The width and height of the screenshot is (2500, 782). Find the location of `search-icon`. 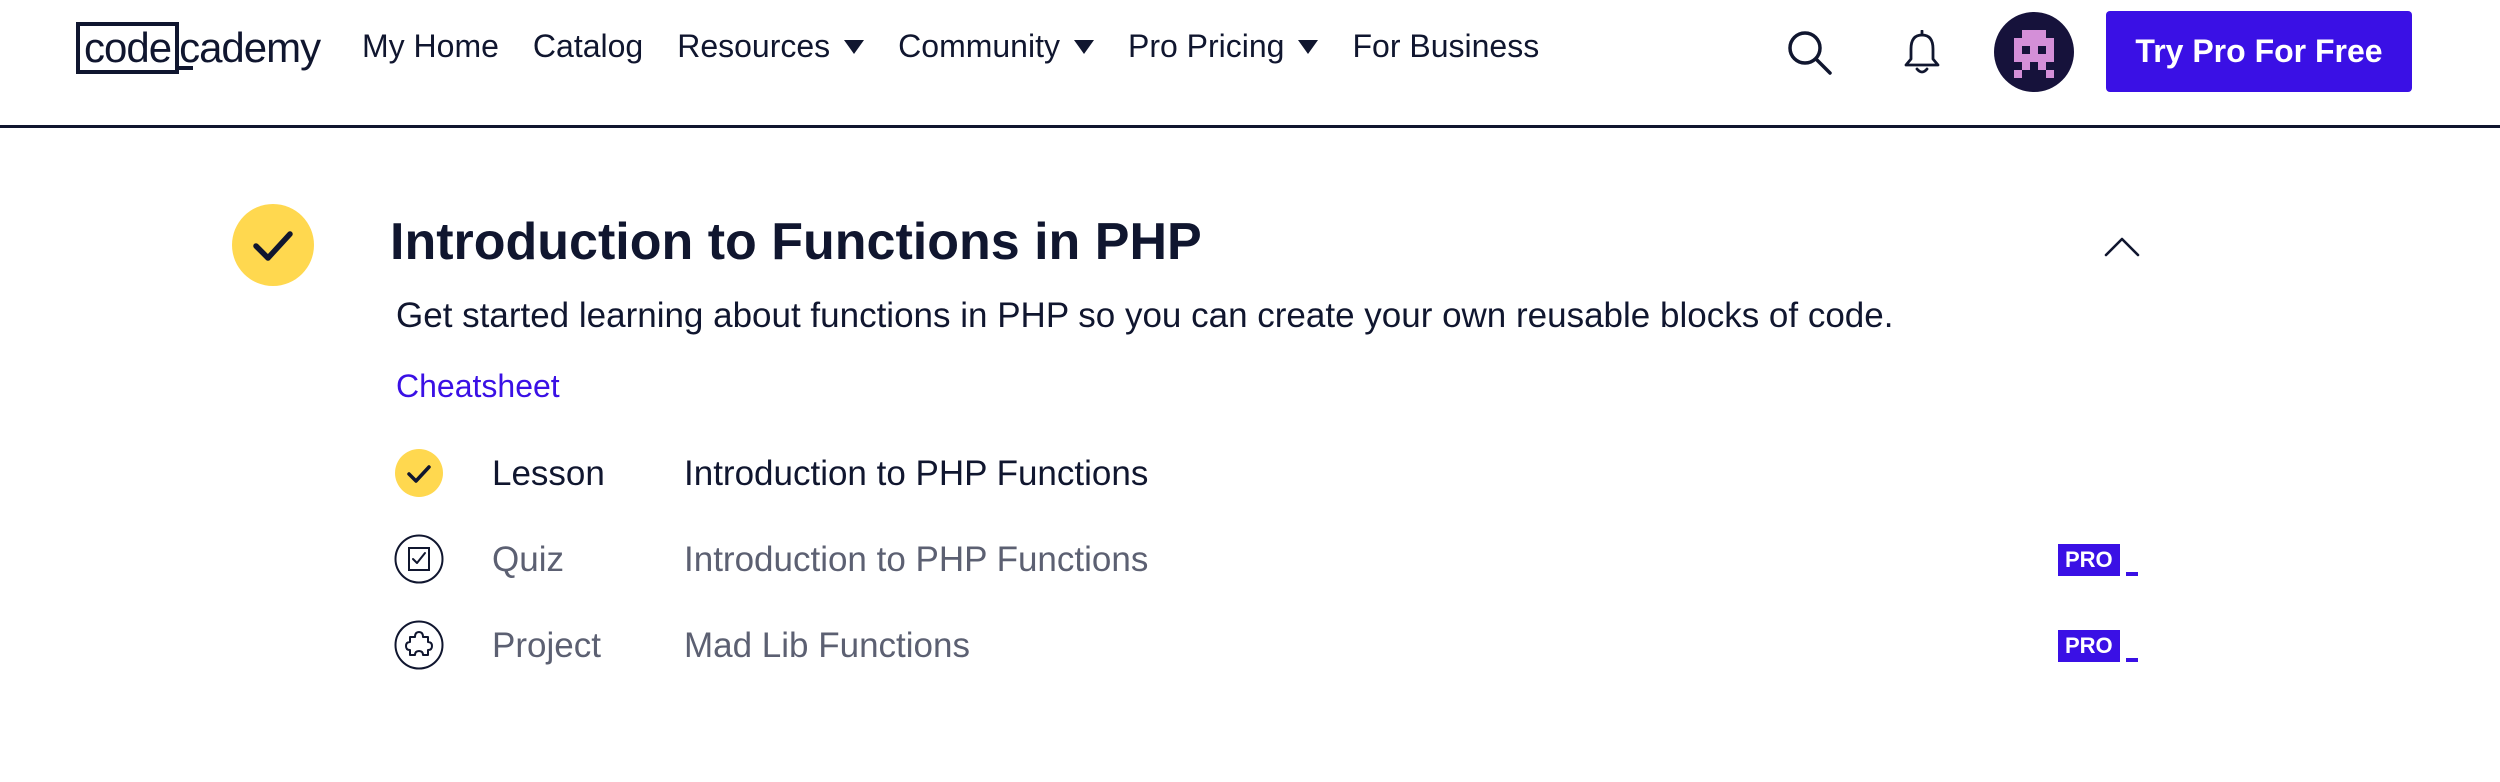

search-icon is located at coordinates (1809, 52).